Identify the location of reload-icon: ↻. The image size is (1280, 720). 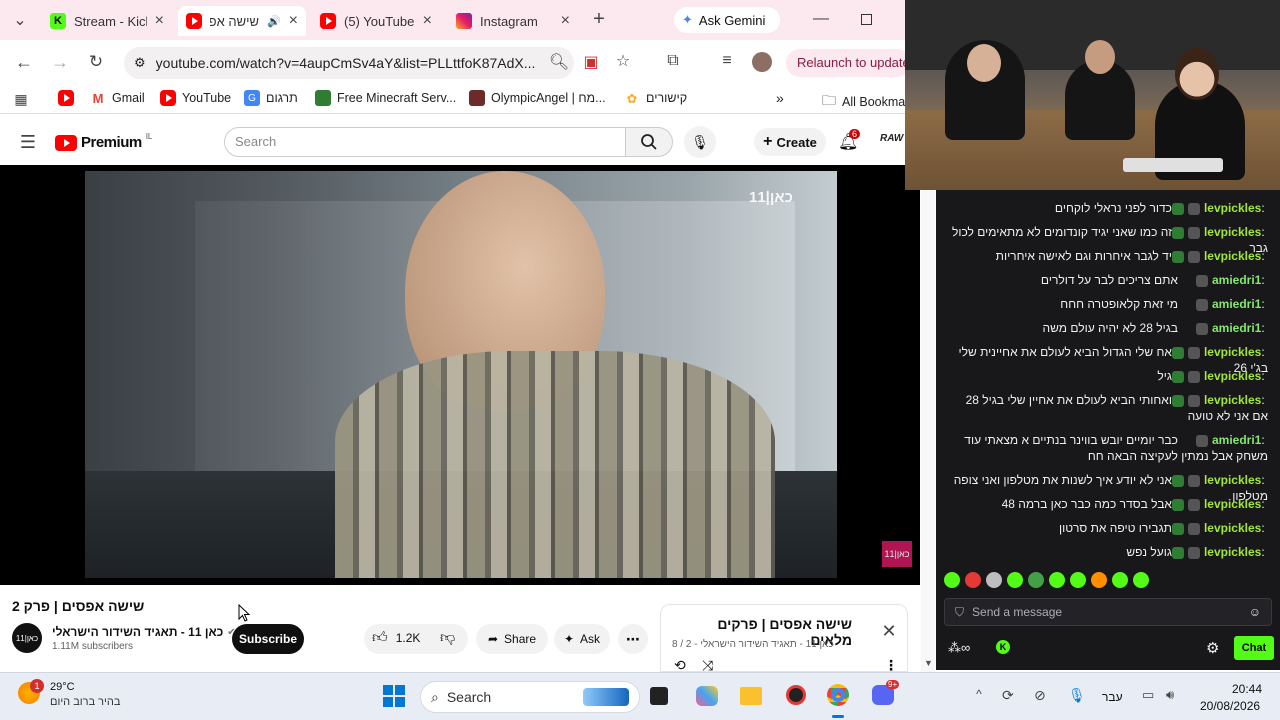
(96, 62).